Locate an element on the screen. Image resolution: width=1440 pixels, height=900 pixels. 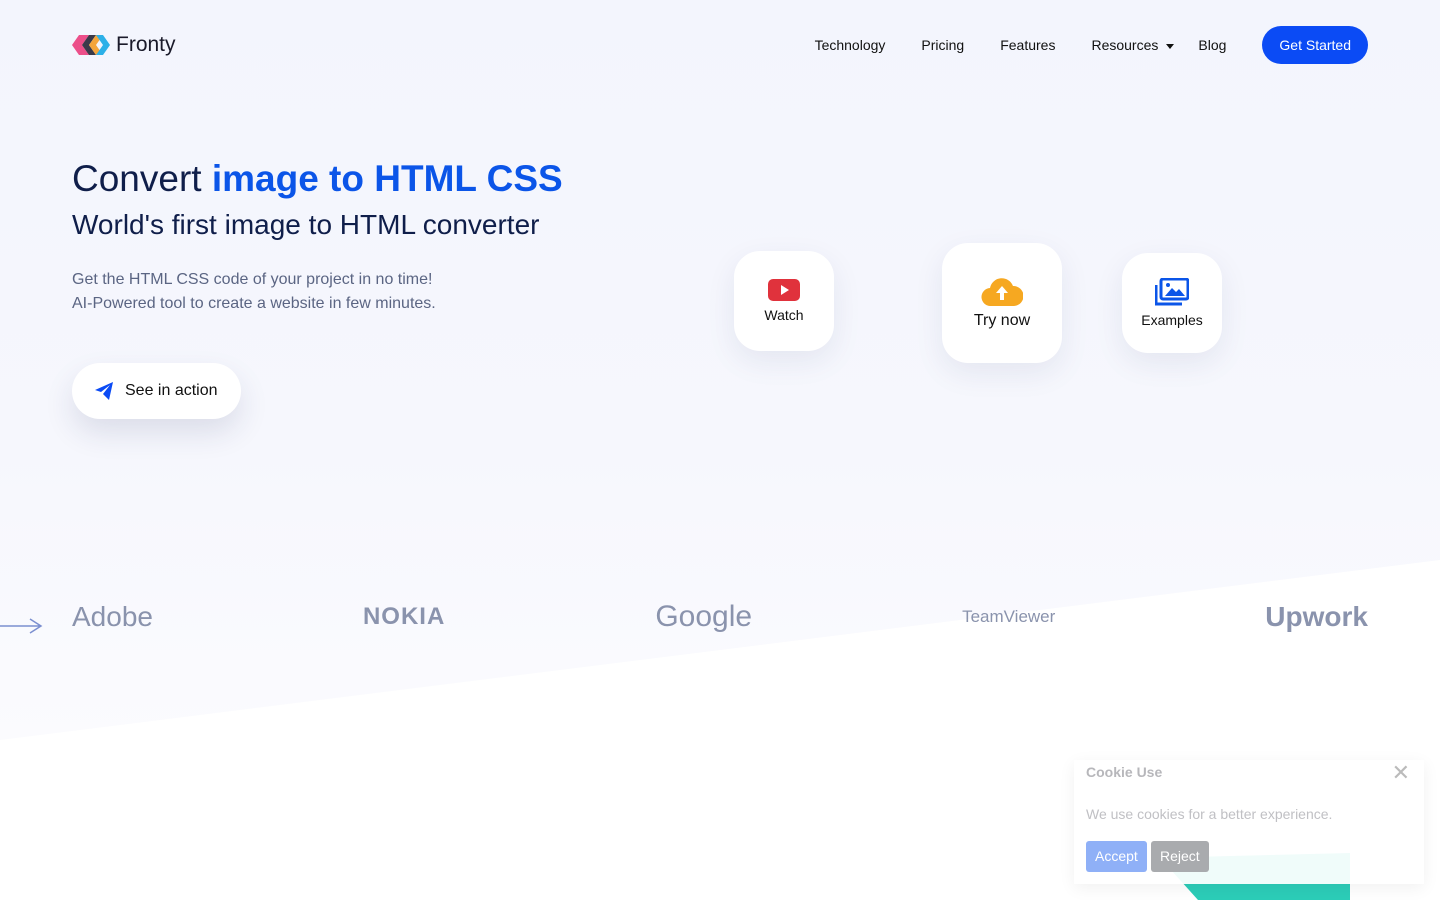
examples-label: Examples is located at coordinates (1172, 320).